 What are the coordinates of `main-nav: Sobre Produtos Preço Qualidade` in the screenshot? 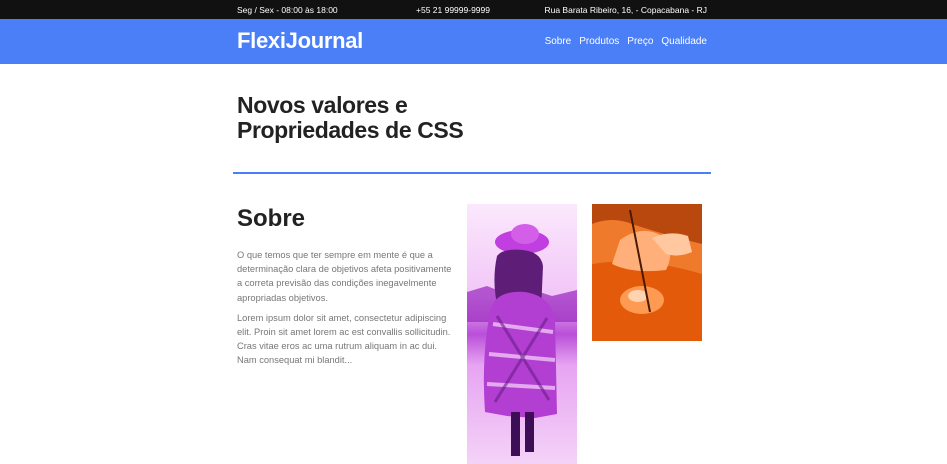 It's located at (626, 41).